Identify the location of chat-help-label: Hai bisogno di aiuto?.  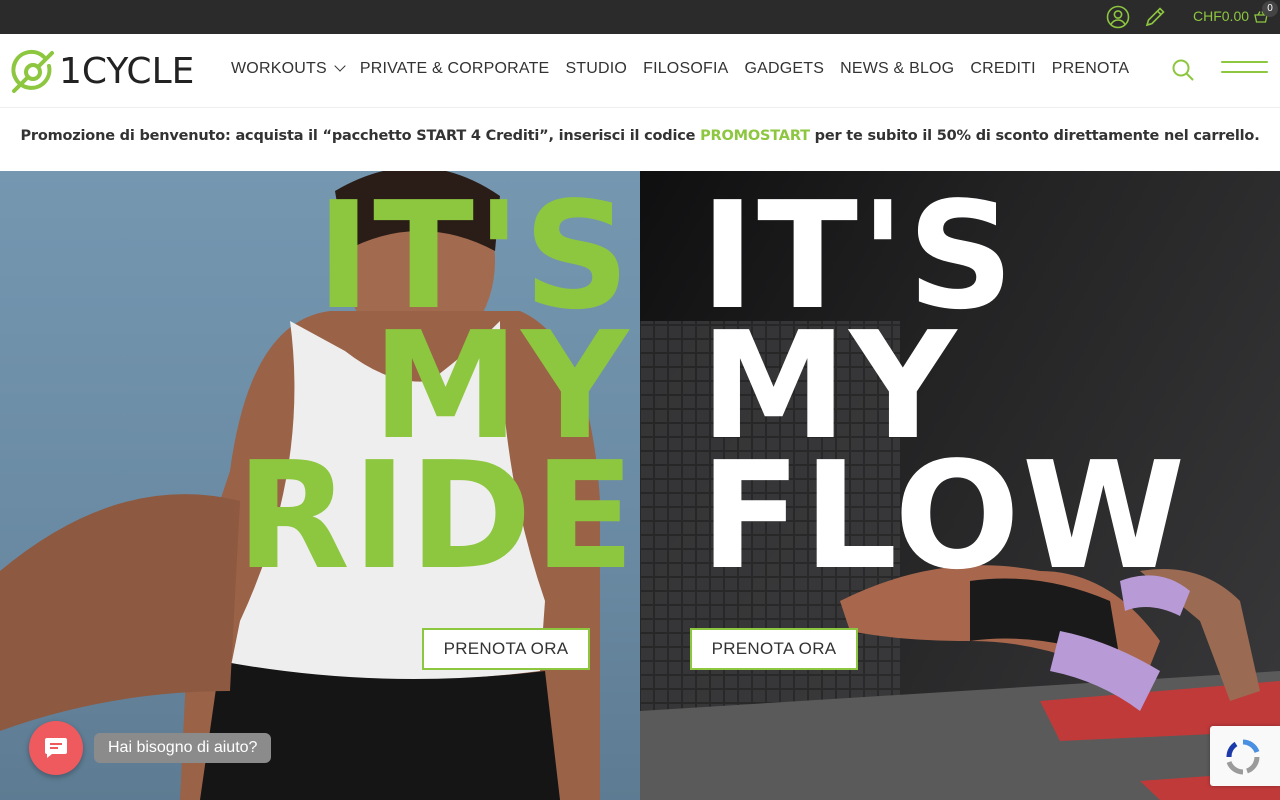
(183, 748).